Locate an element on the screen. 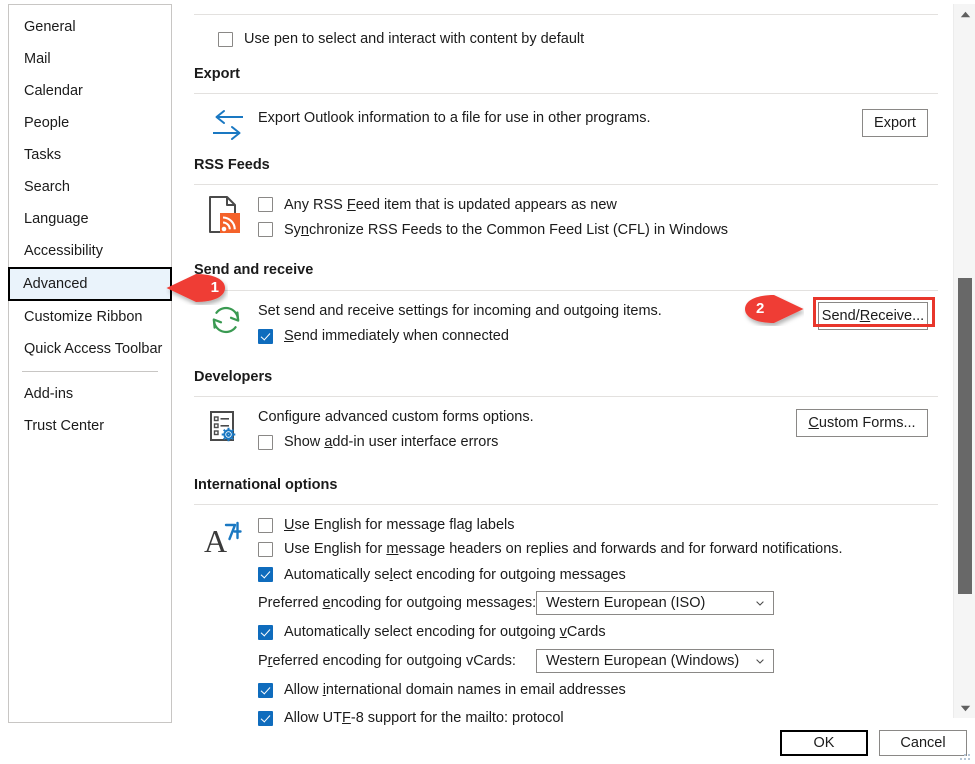 The image size is (975, 764). ok-button: OK is located at coordinates (824, 743).